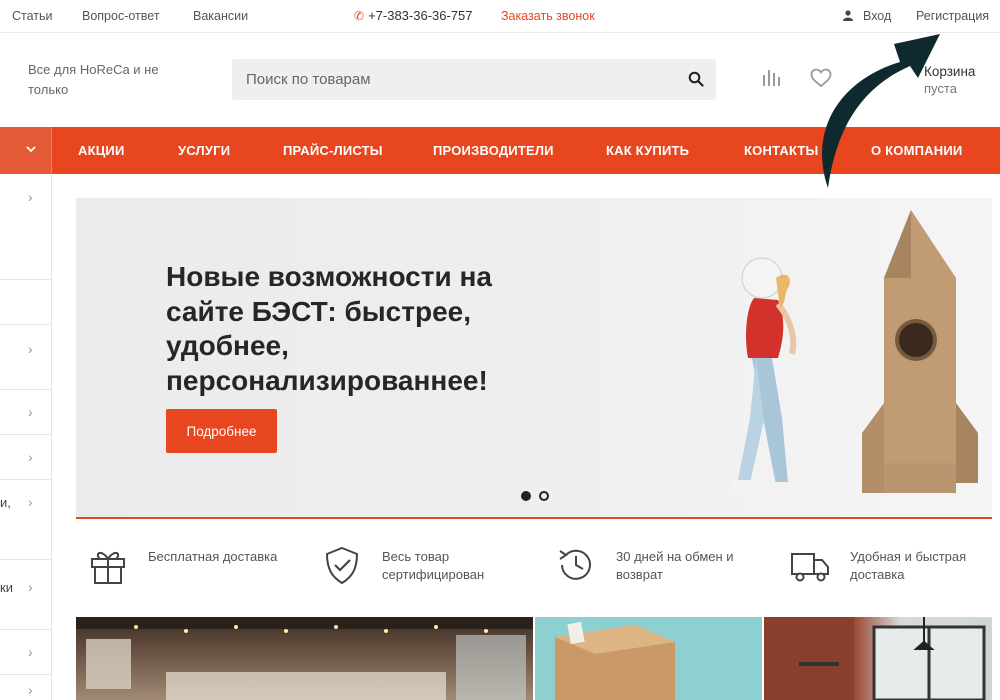 The image size is (1000, 700). Describe the element at coordinates (949, 80) in the screenshot. I see `cart-widget: Корзина пуста` at that location.